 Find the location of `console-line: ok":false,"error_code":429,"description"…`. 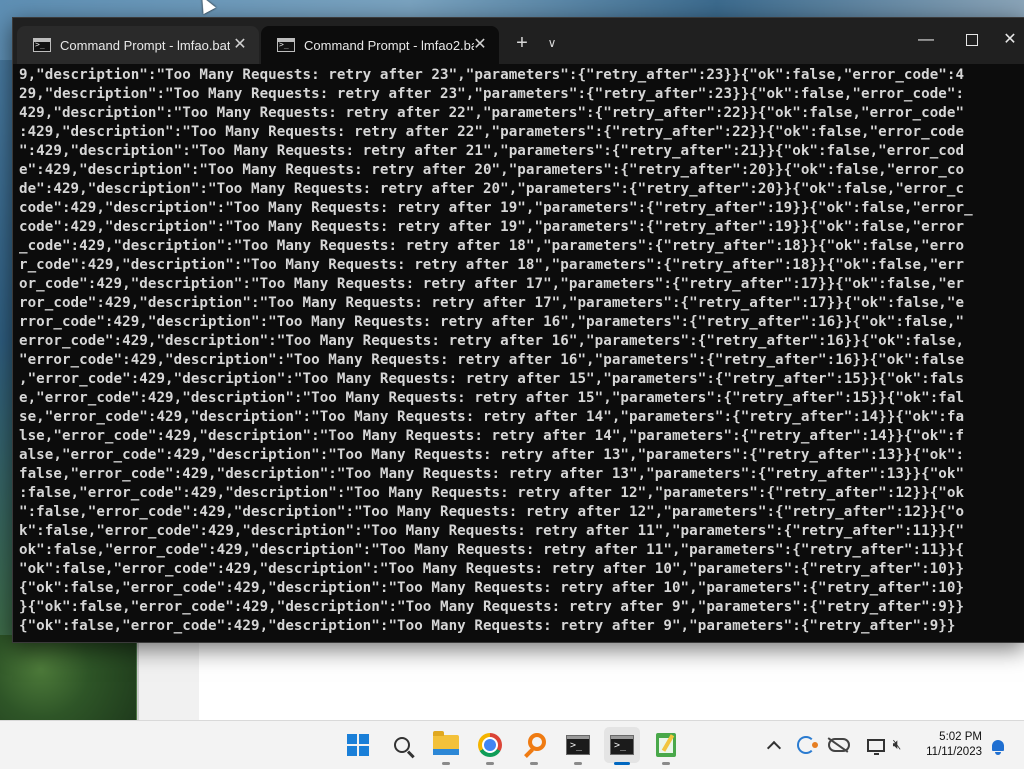

console-line: ok":false,"error_code":429,"description"… is located at coordinates (492, 550).